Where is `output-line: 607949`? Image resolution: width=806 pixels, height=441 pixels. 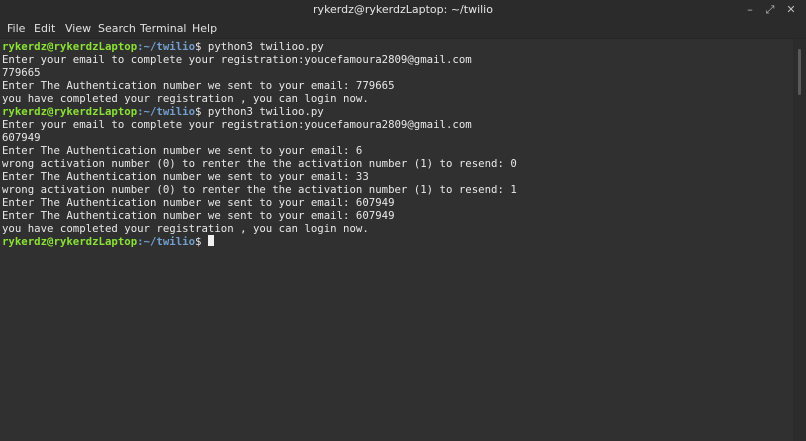 output-line: 607949 is located at coordinates (21, 137).